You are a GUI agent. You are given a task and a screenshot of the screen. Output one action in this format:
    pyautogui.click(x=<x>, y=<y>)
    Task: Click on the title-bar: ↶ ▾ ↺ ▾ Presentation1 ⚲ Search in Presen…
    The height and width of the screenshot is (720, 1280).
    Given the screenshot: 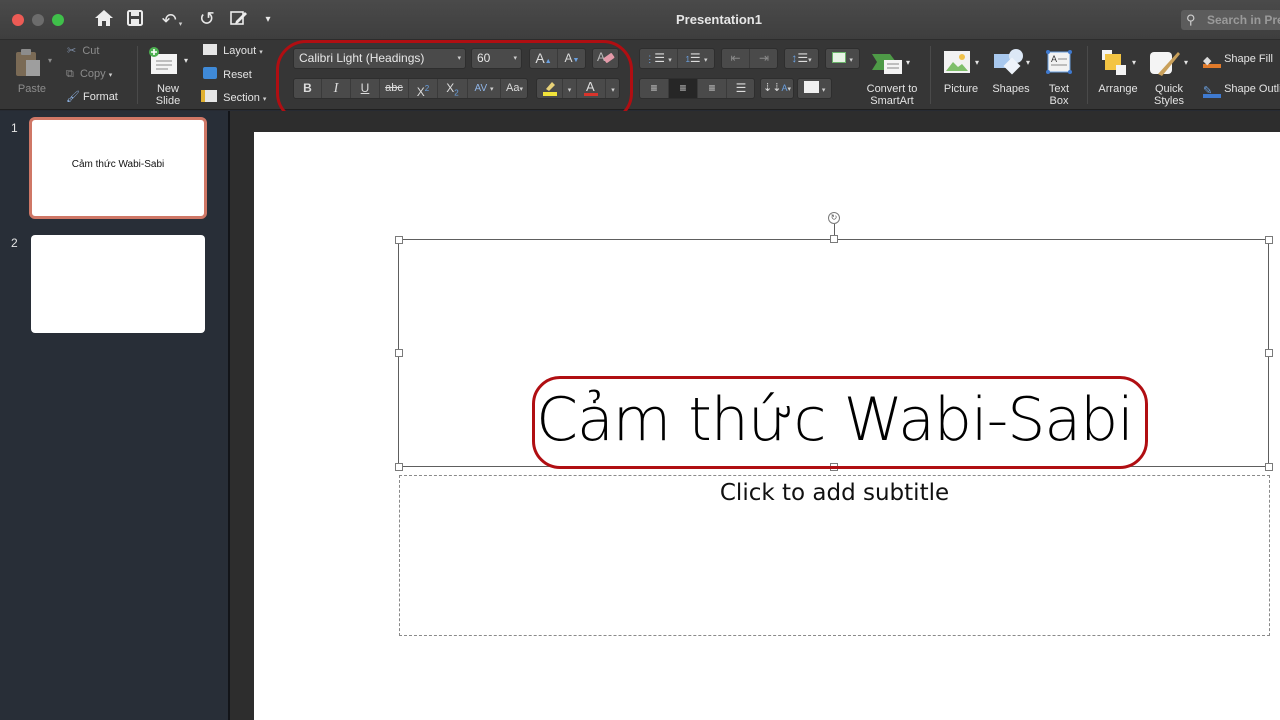 What is the action you would take?
    pyautogui.click(x=640, y=20)
    